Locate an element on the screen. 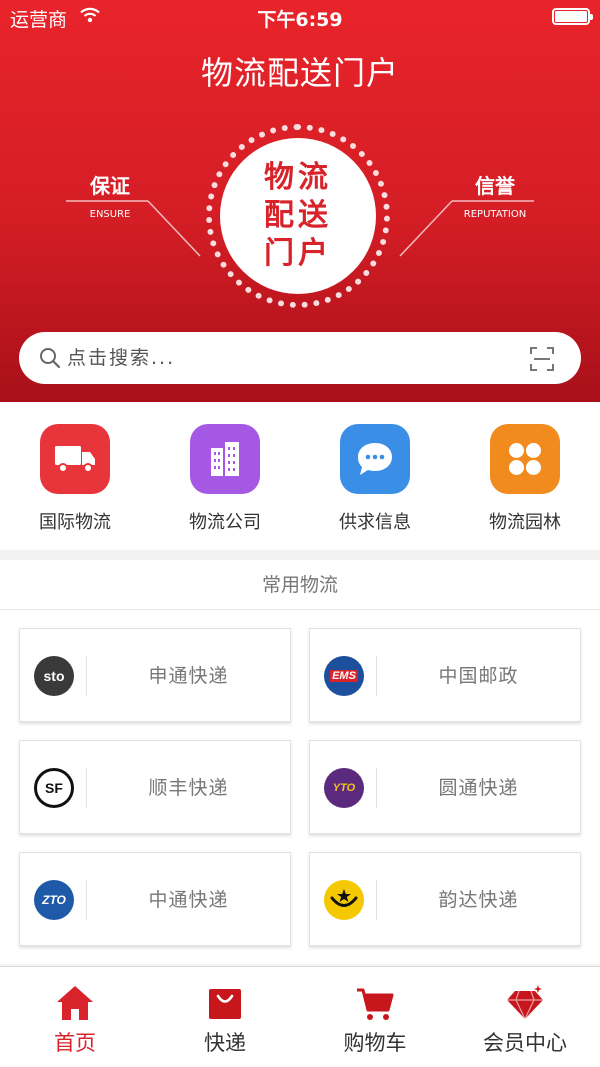 The width and height of the screenshot is (600, 1067). scan-icon is located at coordinates (542, 359).